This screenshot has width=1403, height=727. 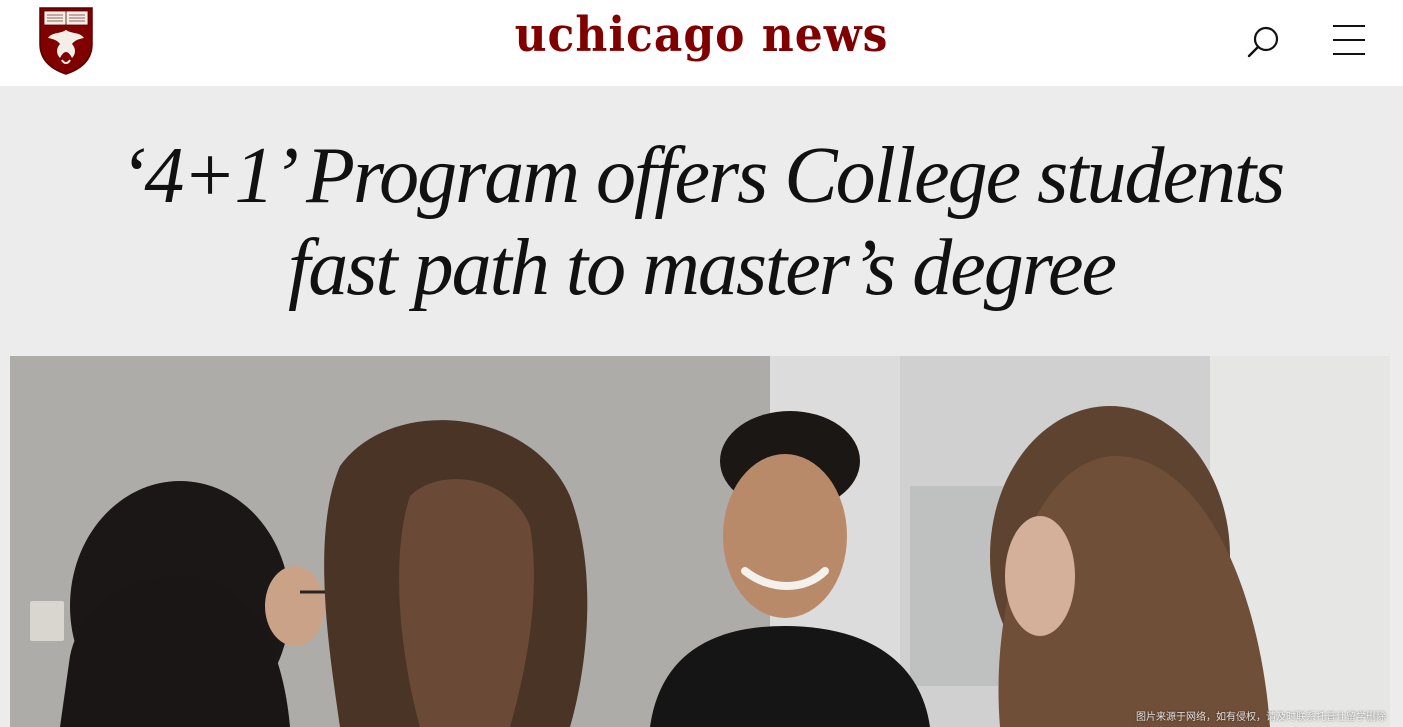 I want to click on brand-text: uchicago news, so click(x=701, y=35).